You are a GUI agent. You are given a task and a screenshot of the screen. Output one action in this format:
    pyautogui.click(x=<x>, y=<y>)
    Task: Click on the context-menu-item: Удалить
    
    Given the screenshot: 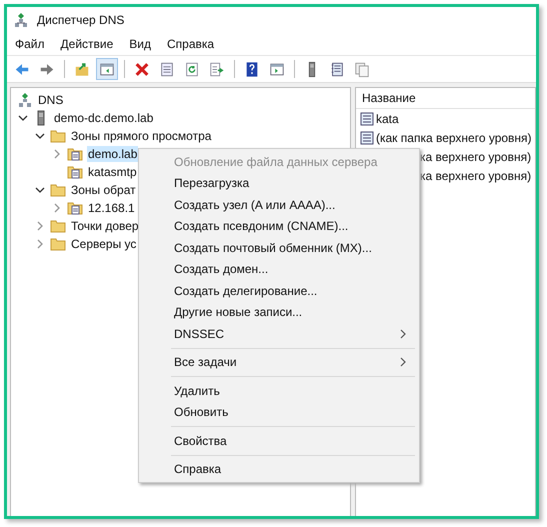 What is the action you would take?
    pyautogui.click(x=279, y=391)
    